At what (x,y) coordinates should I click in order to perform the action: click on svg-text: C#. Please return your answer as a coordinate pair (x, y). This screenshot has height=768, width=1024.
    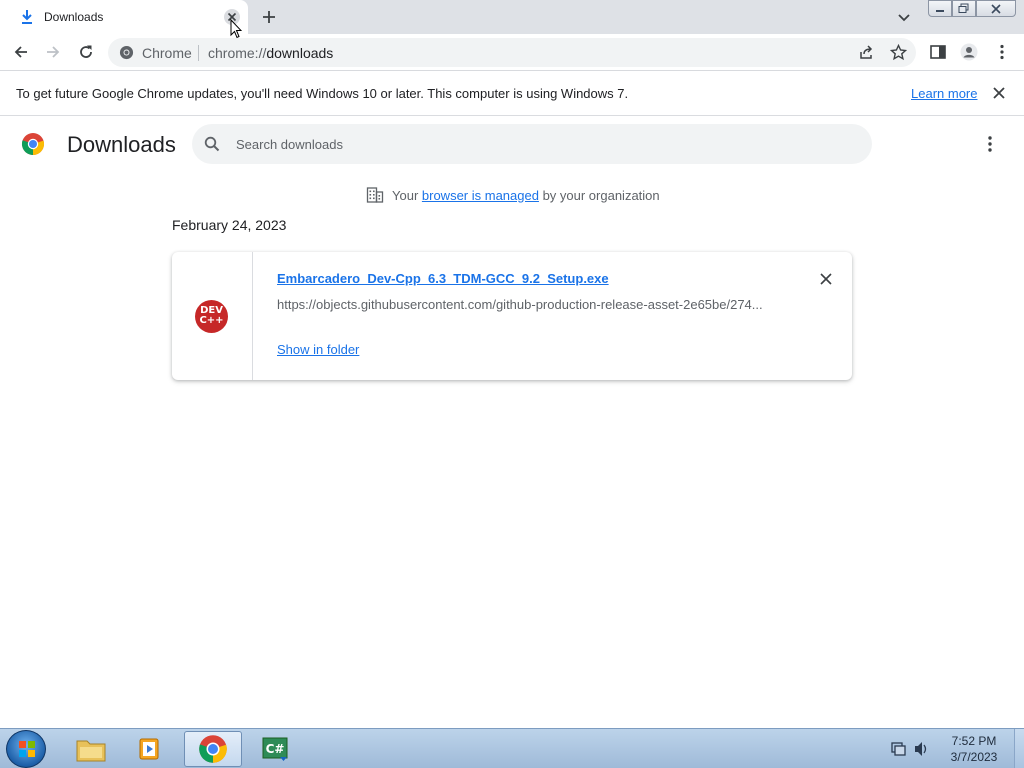
    Looking at the image, I should click on (275, 749).